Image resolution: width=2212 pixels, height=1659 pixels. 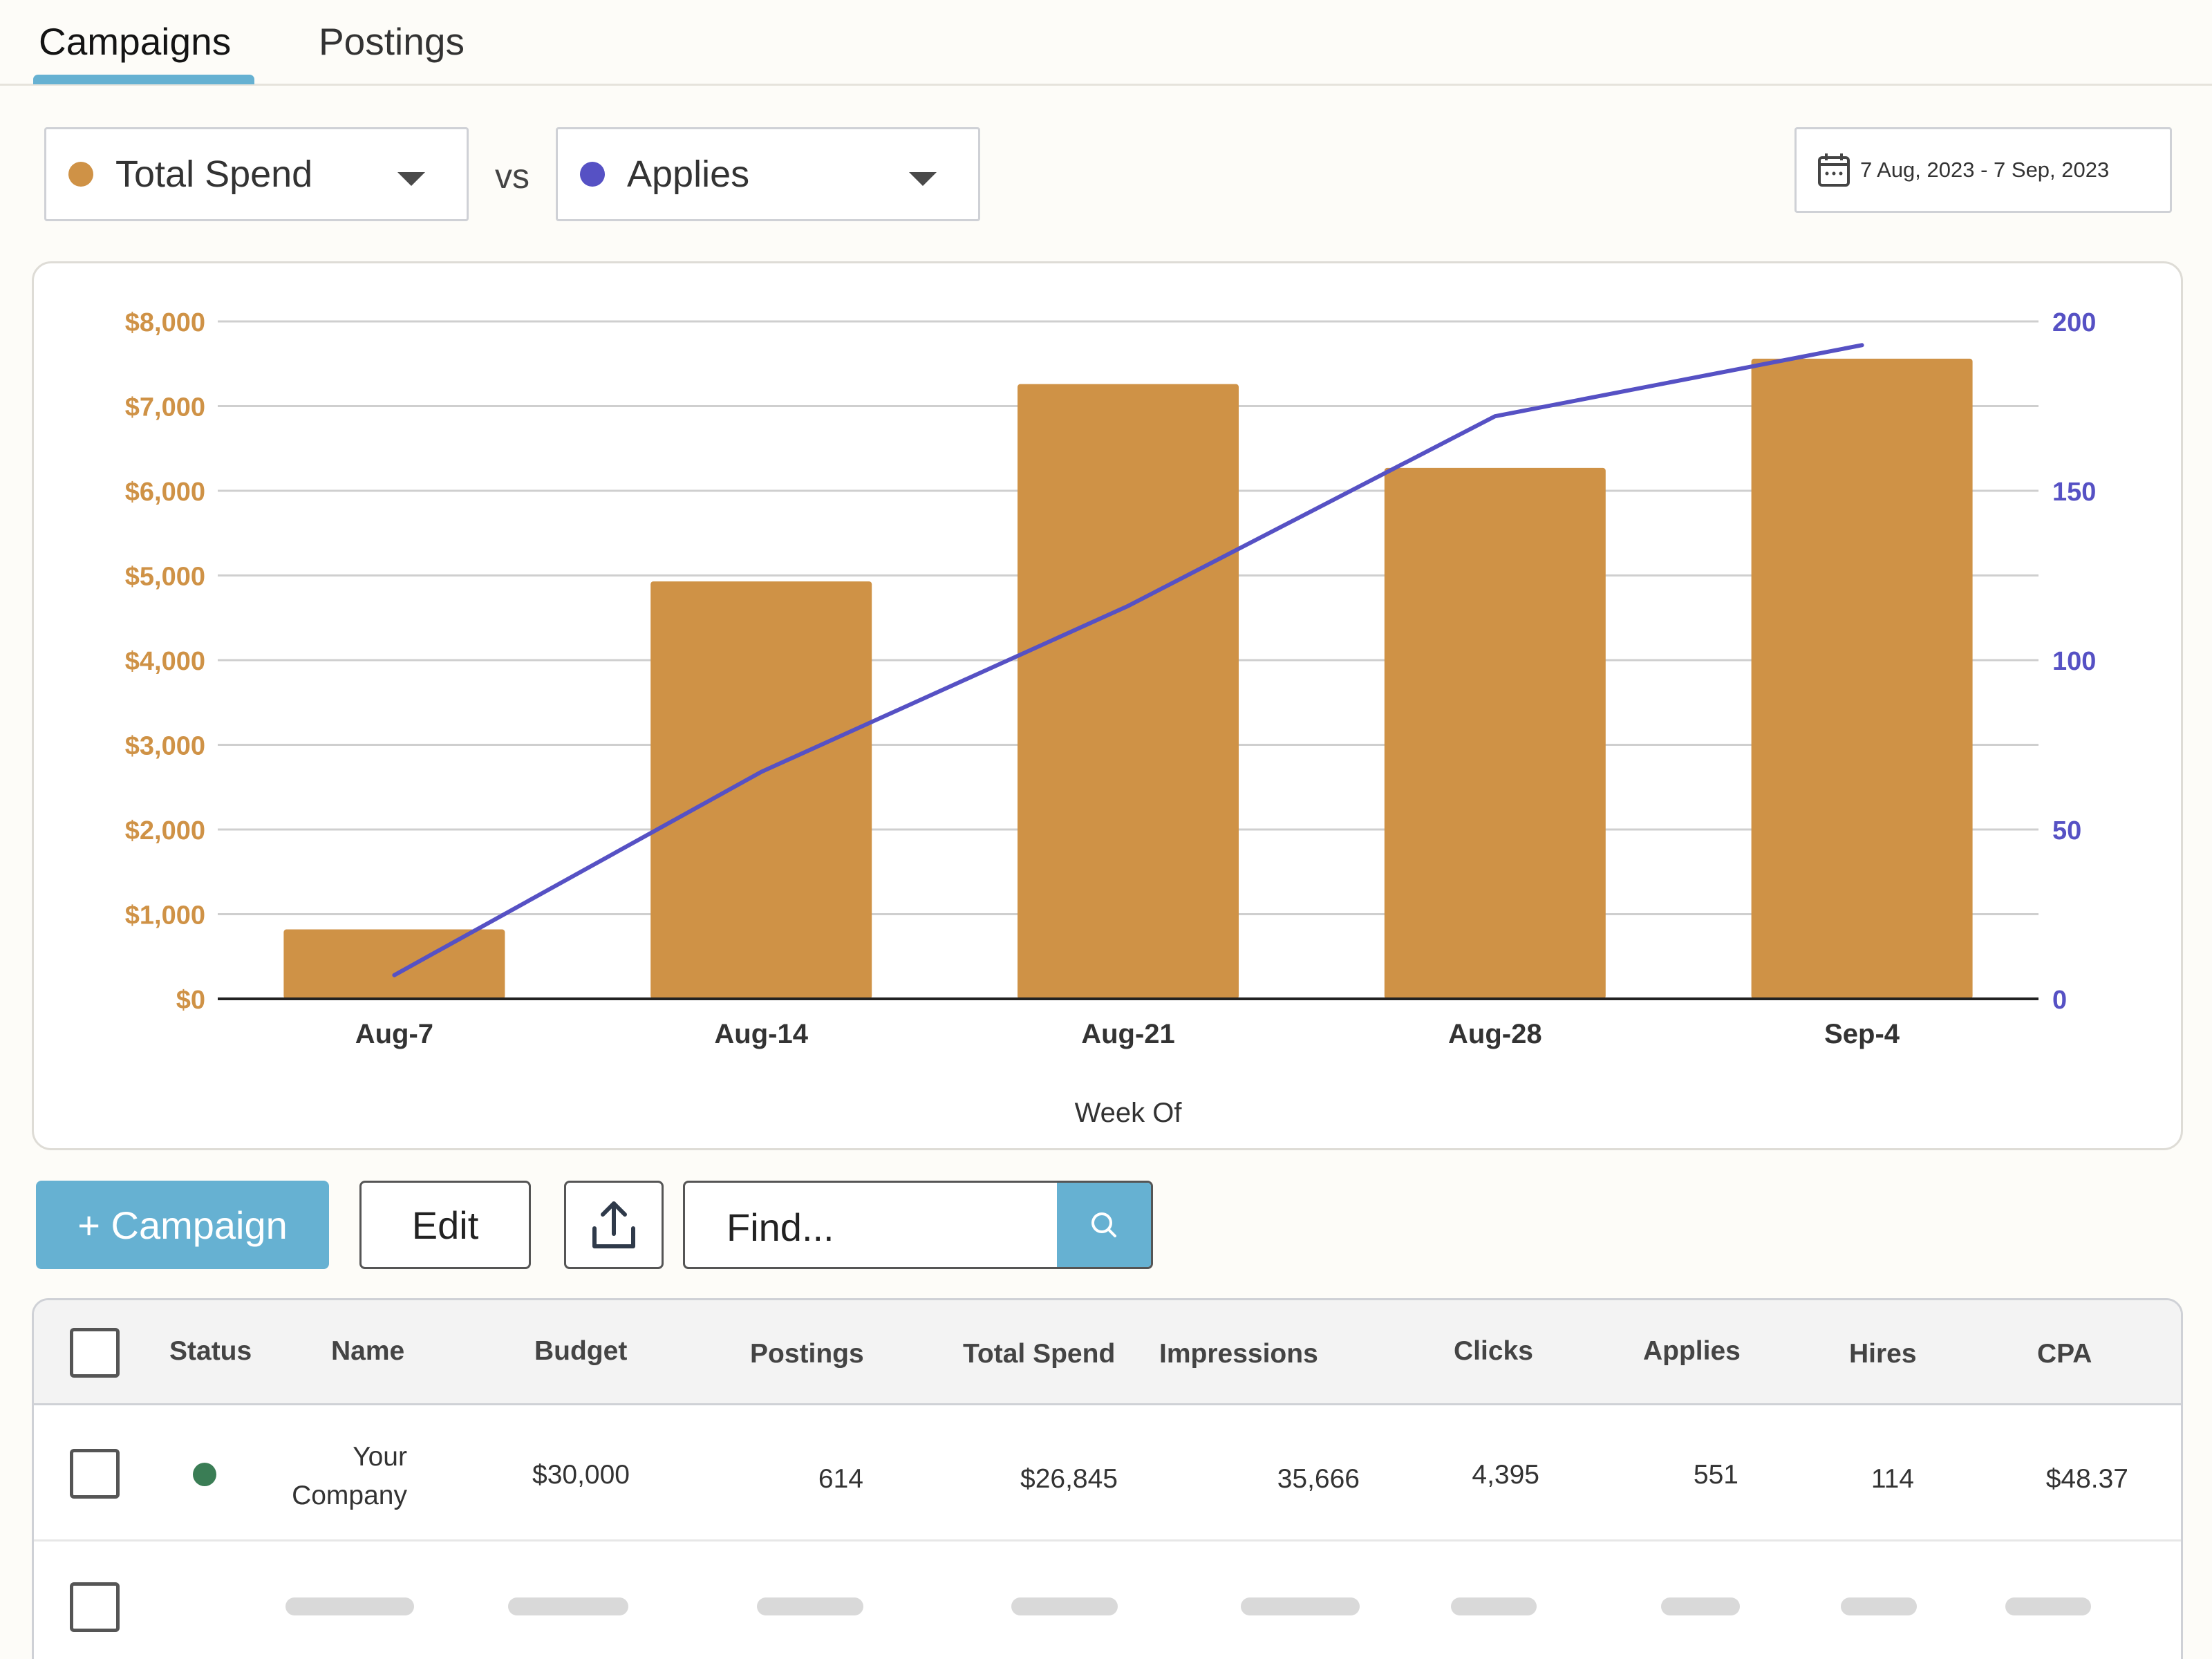 What do you see at coordinates (394, 1034) in the screenshot?
I see `x-tick-label: Aug-7` at bounding box center [394, 1034].